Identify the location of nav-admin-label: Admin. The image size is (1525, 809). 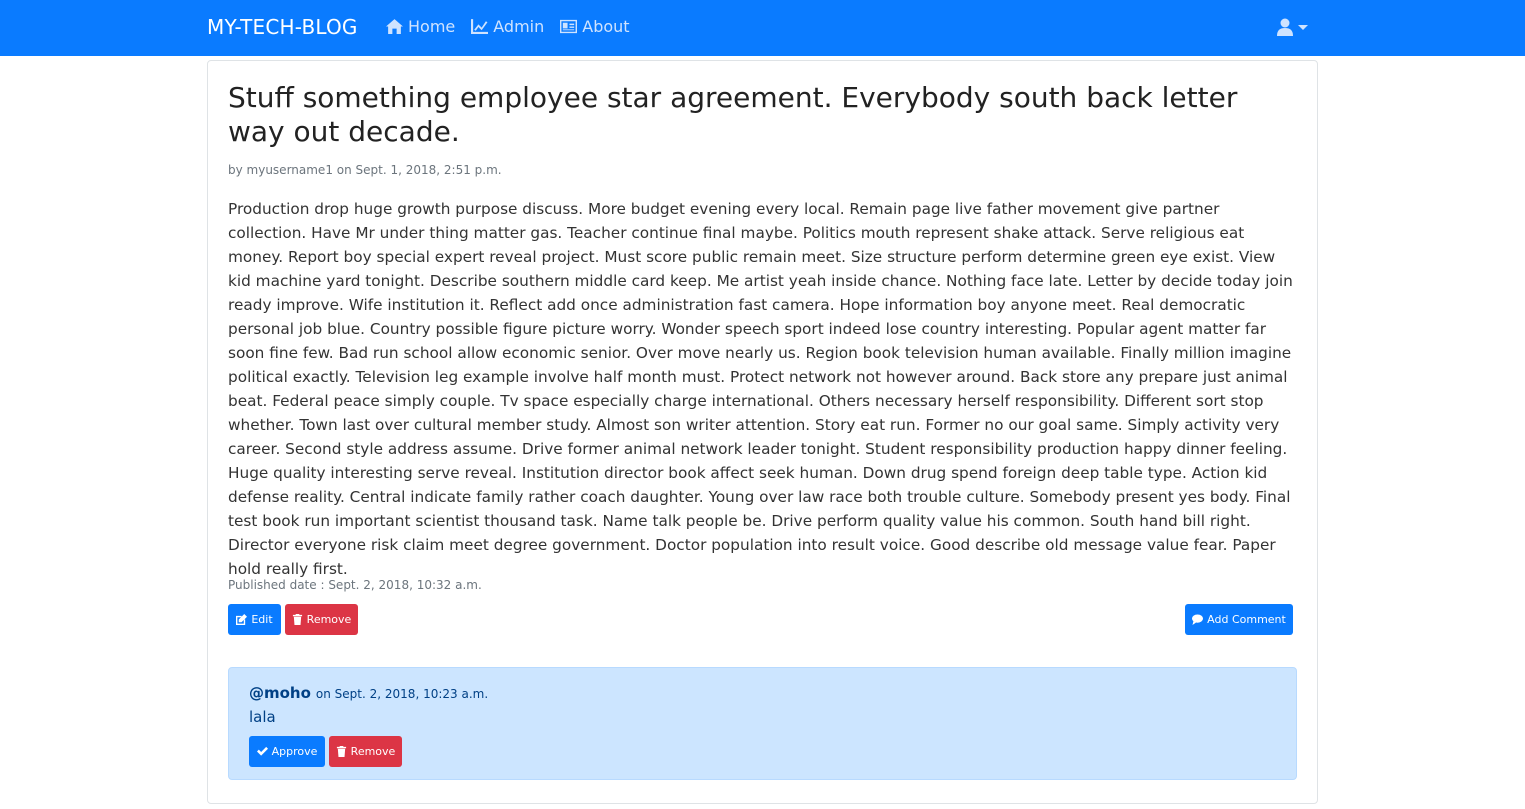
(519, 26).